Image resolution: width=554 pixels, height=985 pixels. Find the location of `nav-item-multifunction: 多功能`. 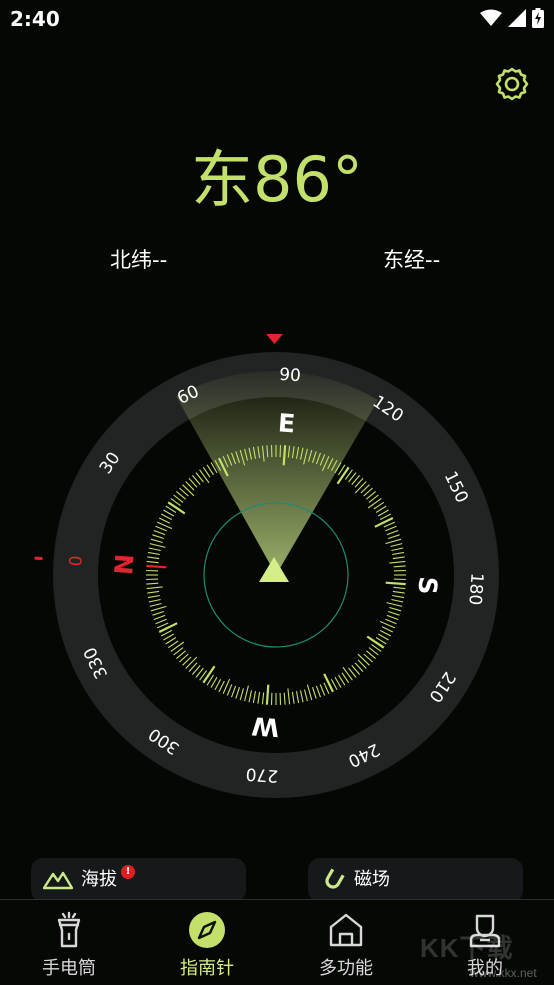

nav-item-multifunction: 多功能 is located at coordinates (346, 942).